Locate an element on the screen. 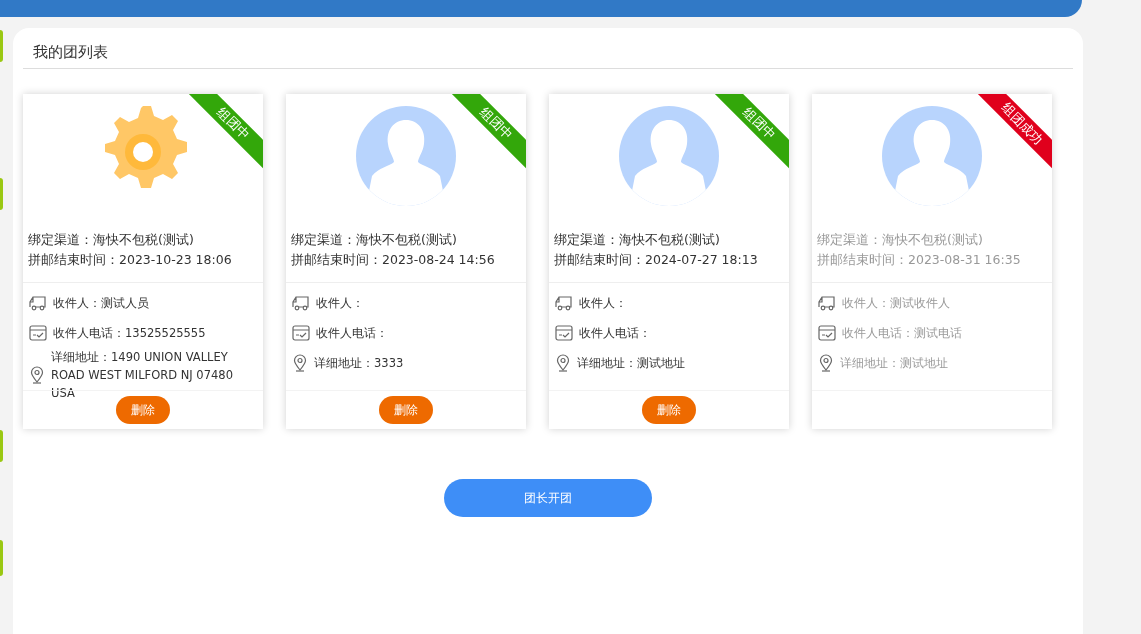  recipient-text: 收件人：测试人员 is located at coordinates (101, 303).